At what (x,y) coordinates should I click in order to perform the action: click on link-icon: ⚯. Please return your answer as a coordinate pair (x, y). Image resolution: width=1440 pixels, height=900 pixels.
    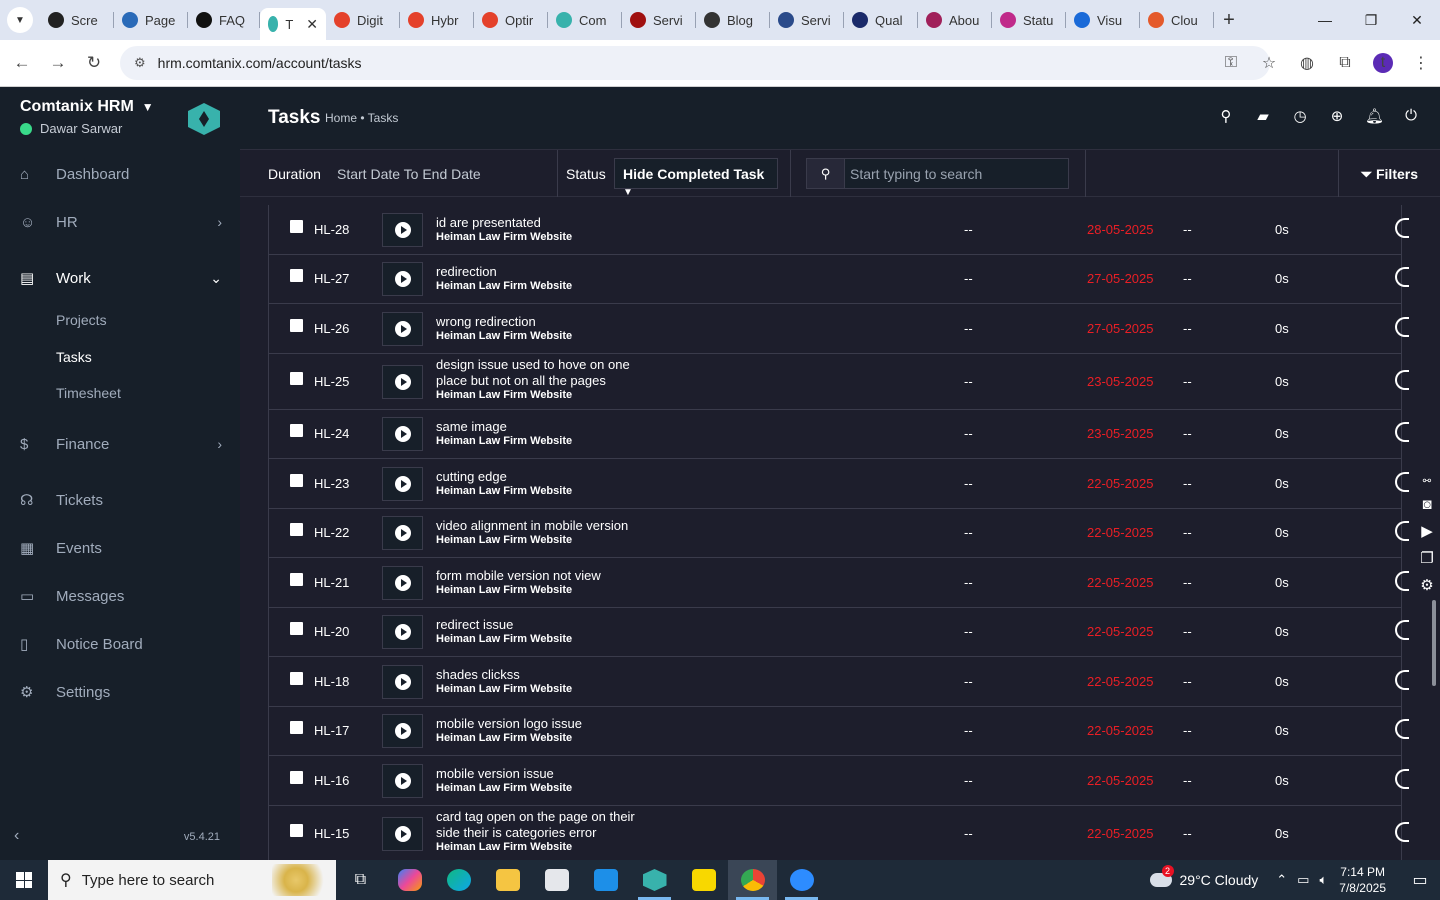
    Looking at the image, I should click on (1427, 481).